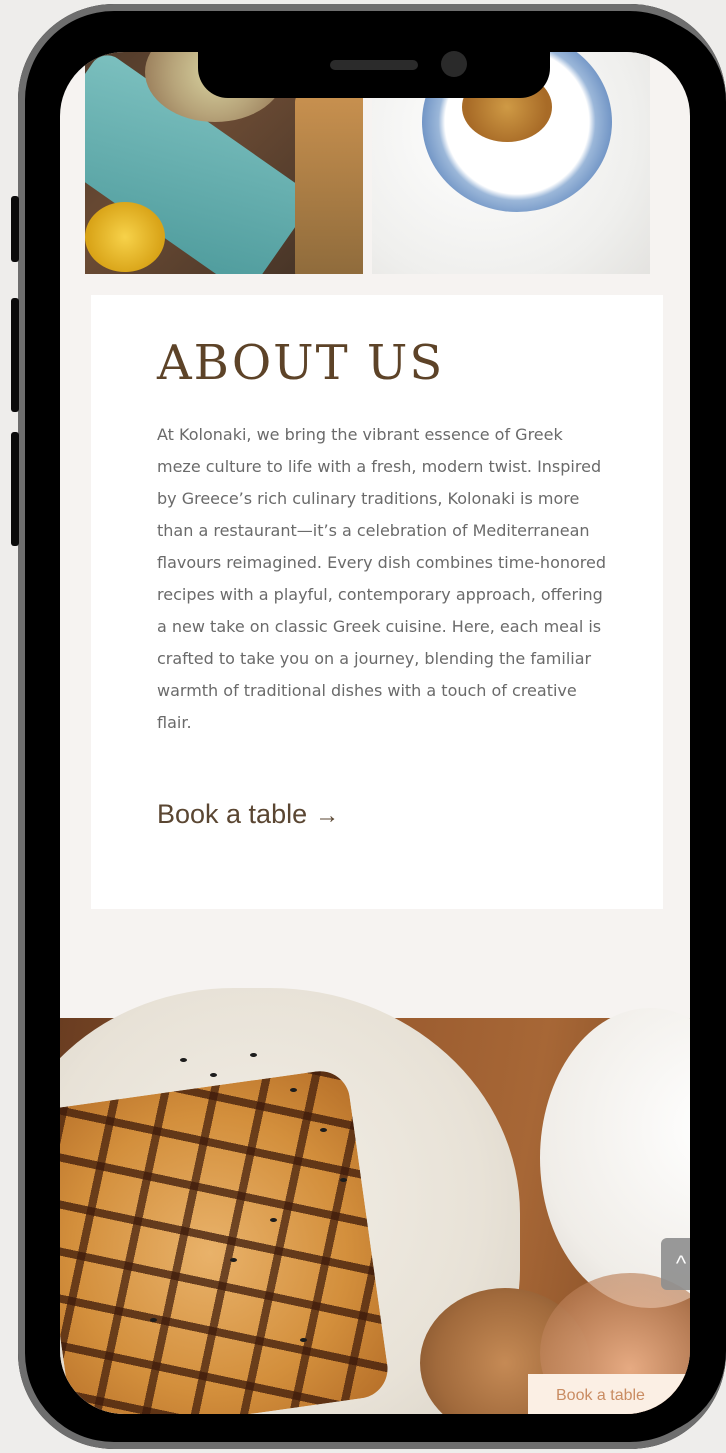 The image size is (726, 1453). What do you see at coordinates (329, 183) in the screenshot?
I see `side-dish` at bounding box center [329, 183].